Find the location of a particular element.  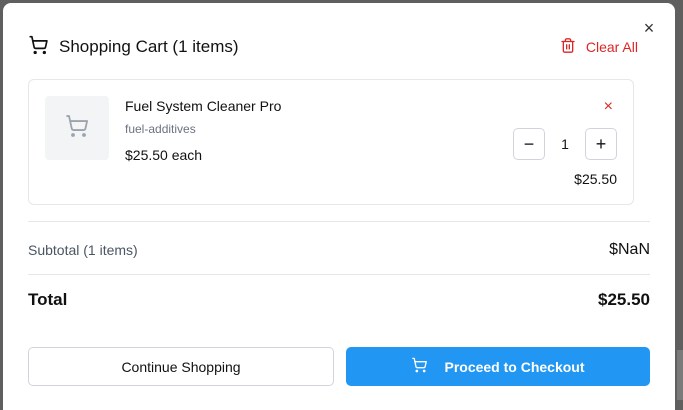

total-value: $25.50 is located at coordinates (624, 299).